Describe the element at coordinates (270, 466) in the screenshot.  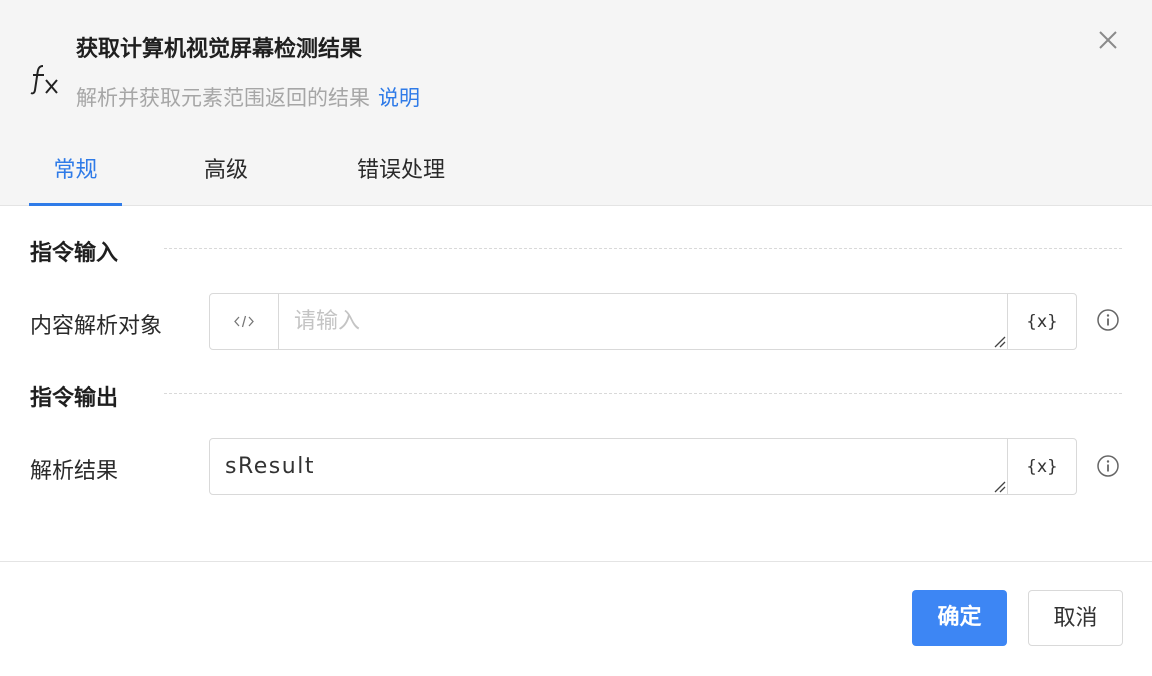
I see `parse-result-input: sResult` at that location.